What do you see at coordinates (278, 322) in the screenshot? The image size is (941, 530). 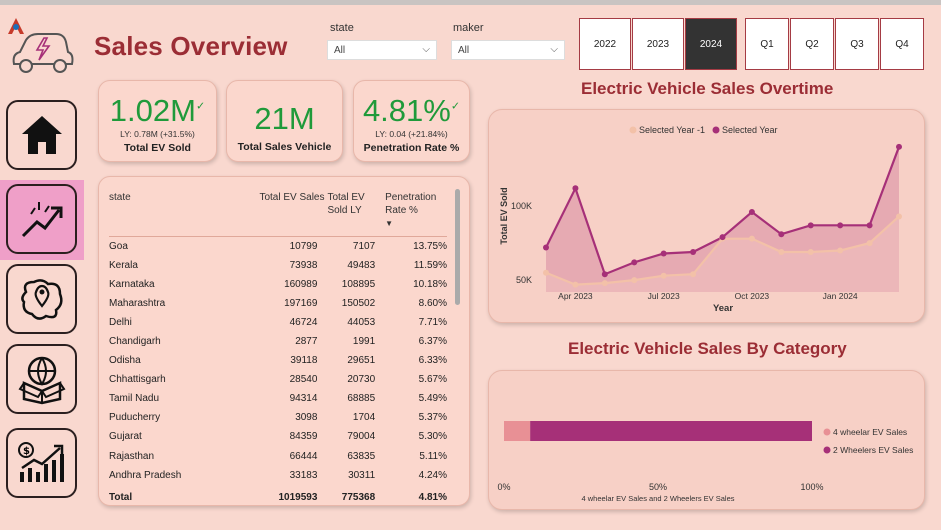 I see `table-row: Delhi 46724 44053 7.71%` at bounding box center [278, 322].